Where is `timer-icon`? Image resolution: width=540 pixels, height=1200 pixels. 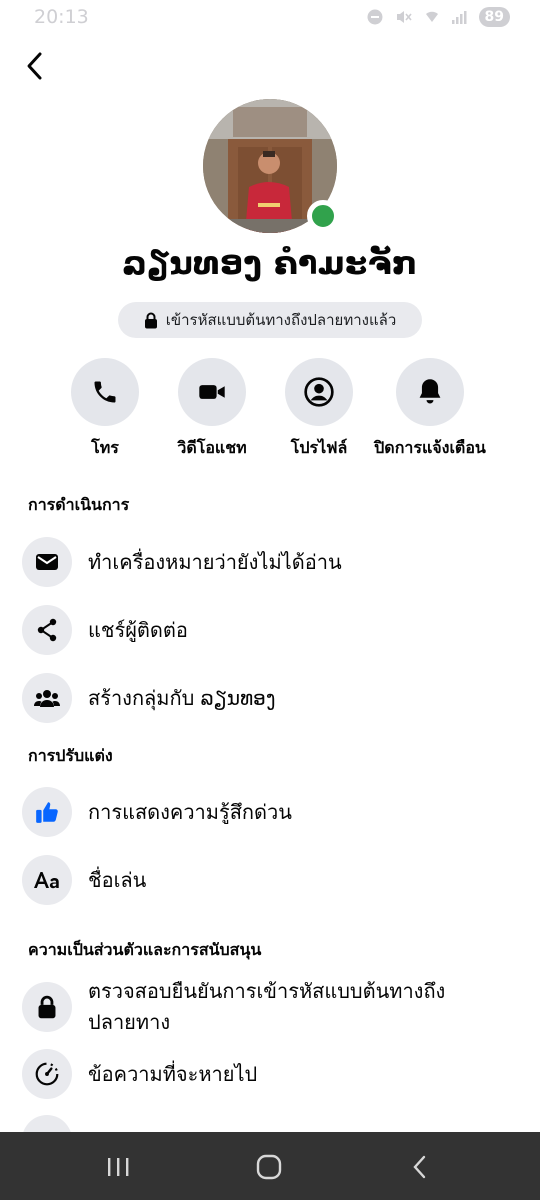
timer-icon is located at coordinates (47, 1074).